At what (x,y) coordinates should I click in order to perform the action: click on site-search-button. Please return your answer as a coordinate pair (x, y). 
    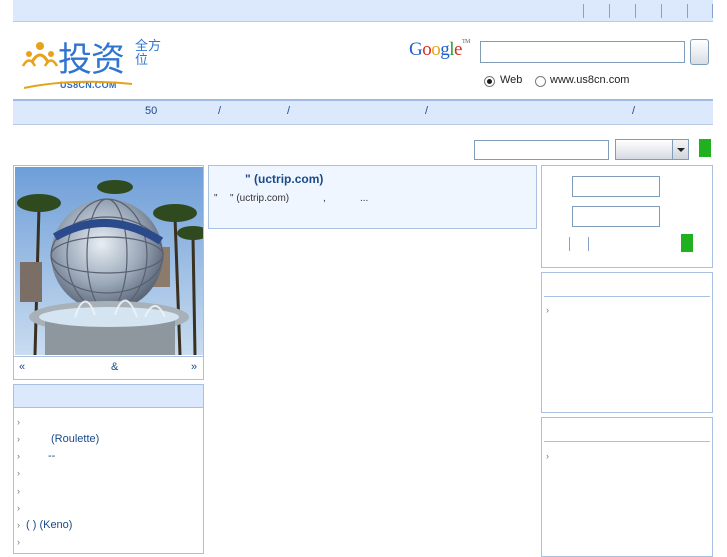
    Looking at the image, I should click on (705, 148).